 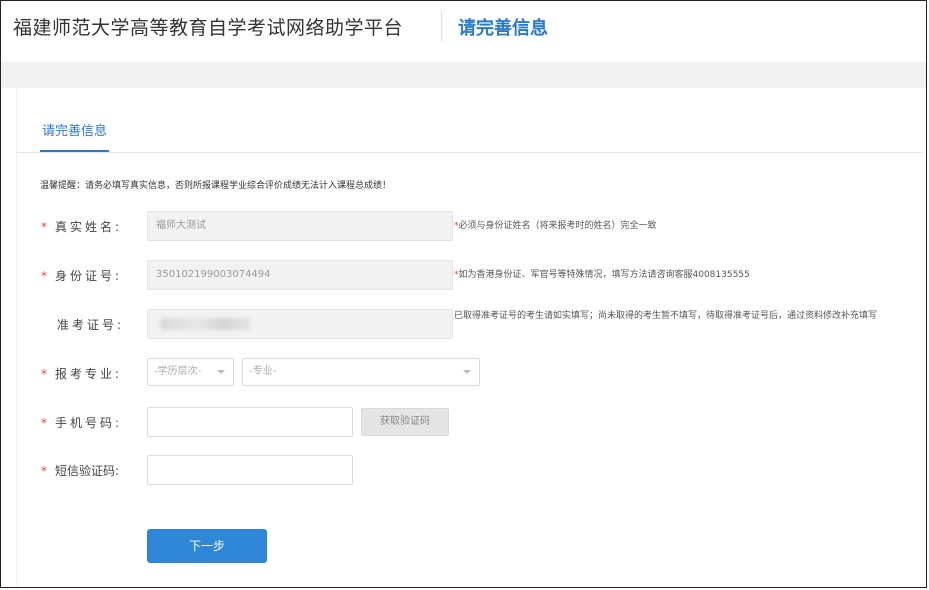 I want to click on name-label: 真实姓名:, so click(x=89, y=227).